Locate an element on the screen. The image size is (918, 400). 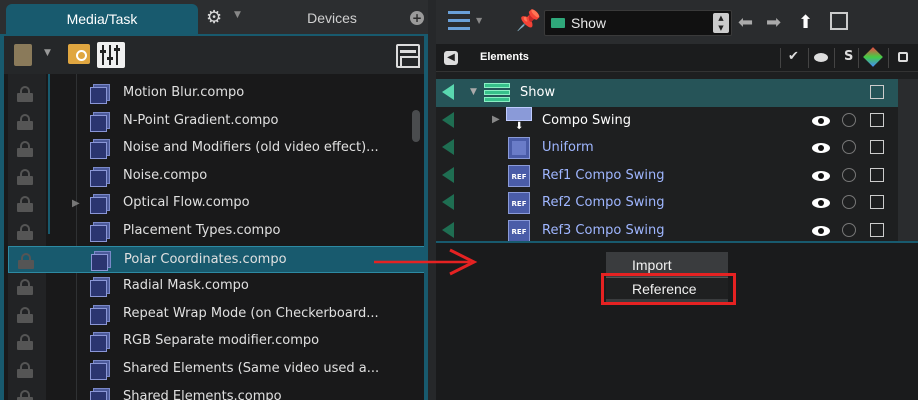
eye-column-icon is located at coordinates (821, 57).